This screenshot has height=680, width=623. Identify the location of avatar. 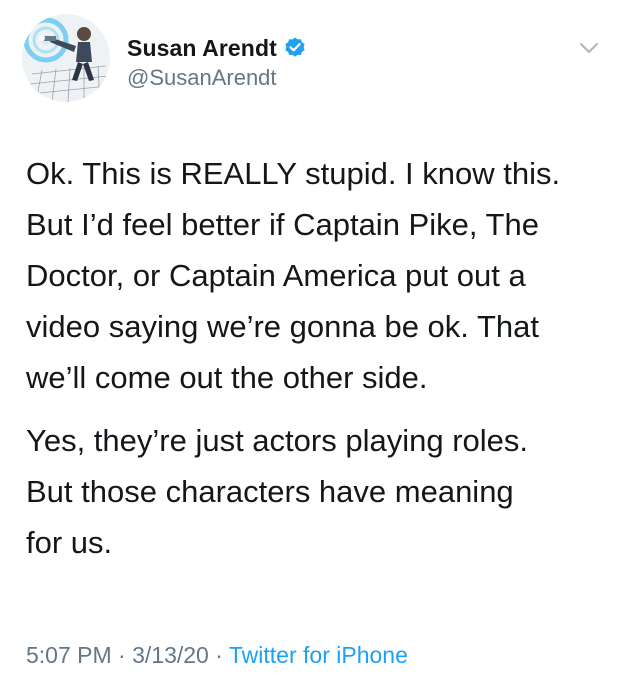
(66, 58).